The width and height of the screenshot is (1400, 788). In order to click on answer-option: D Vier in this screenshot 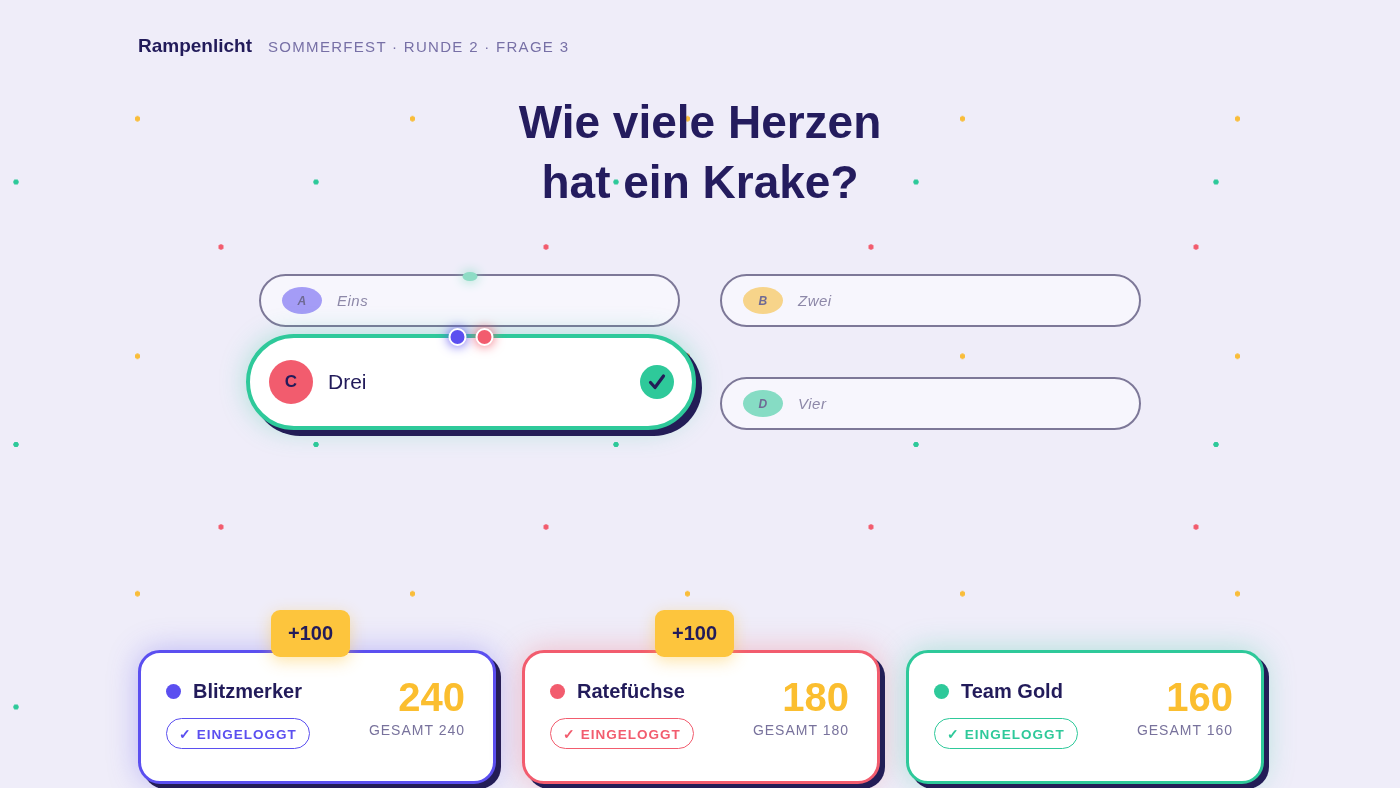, I will do `click(930, 403)`.